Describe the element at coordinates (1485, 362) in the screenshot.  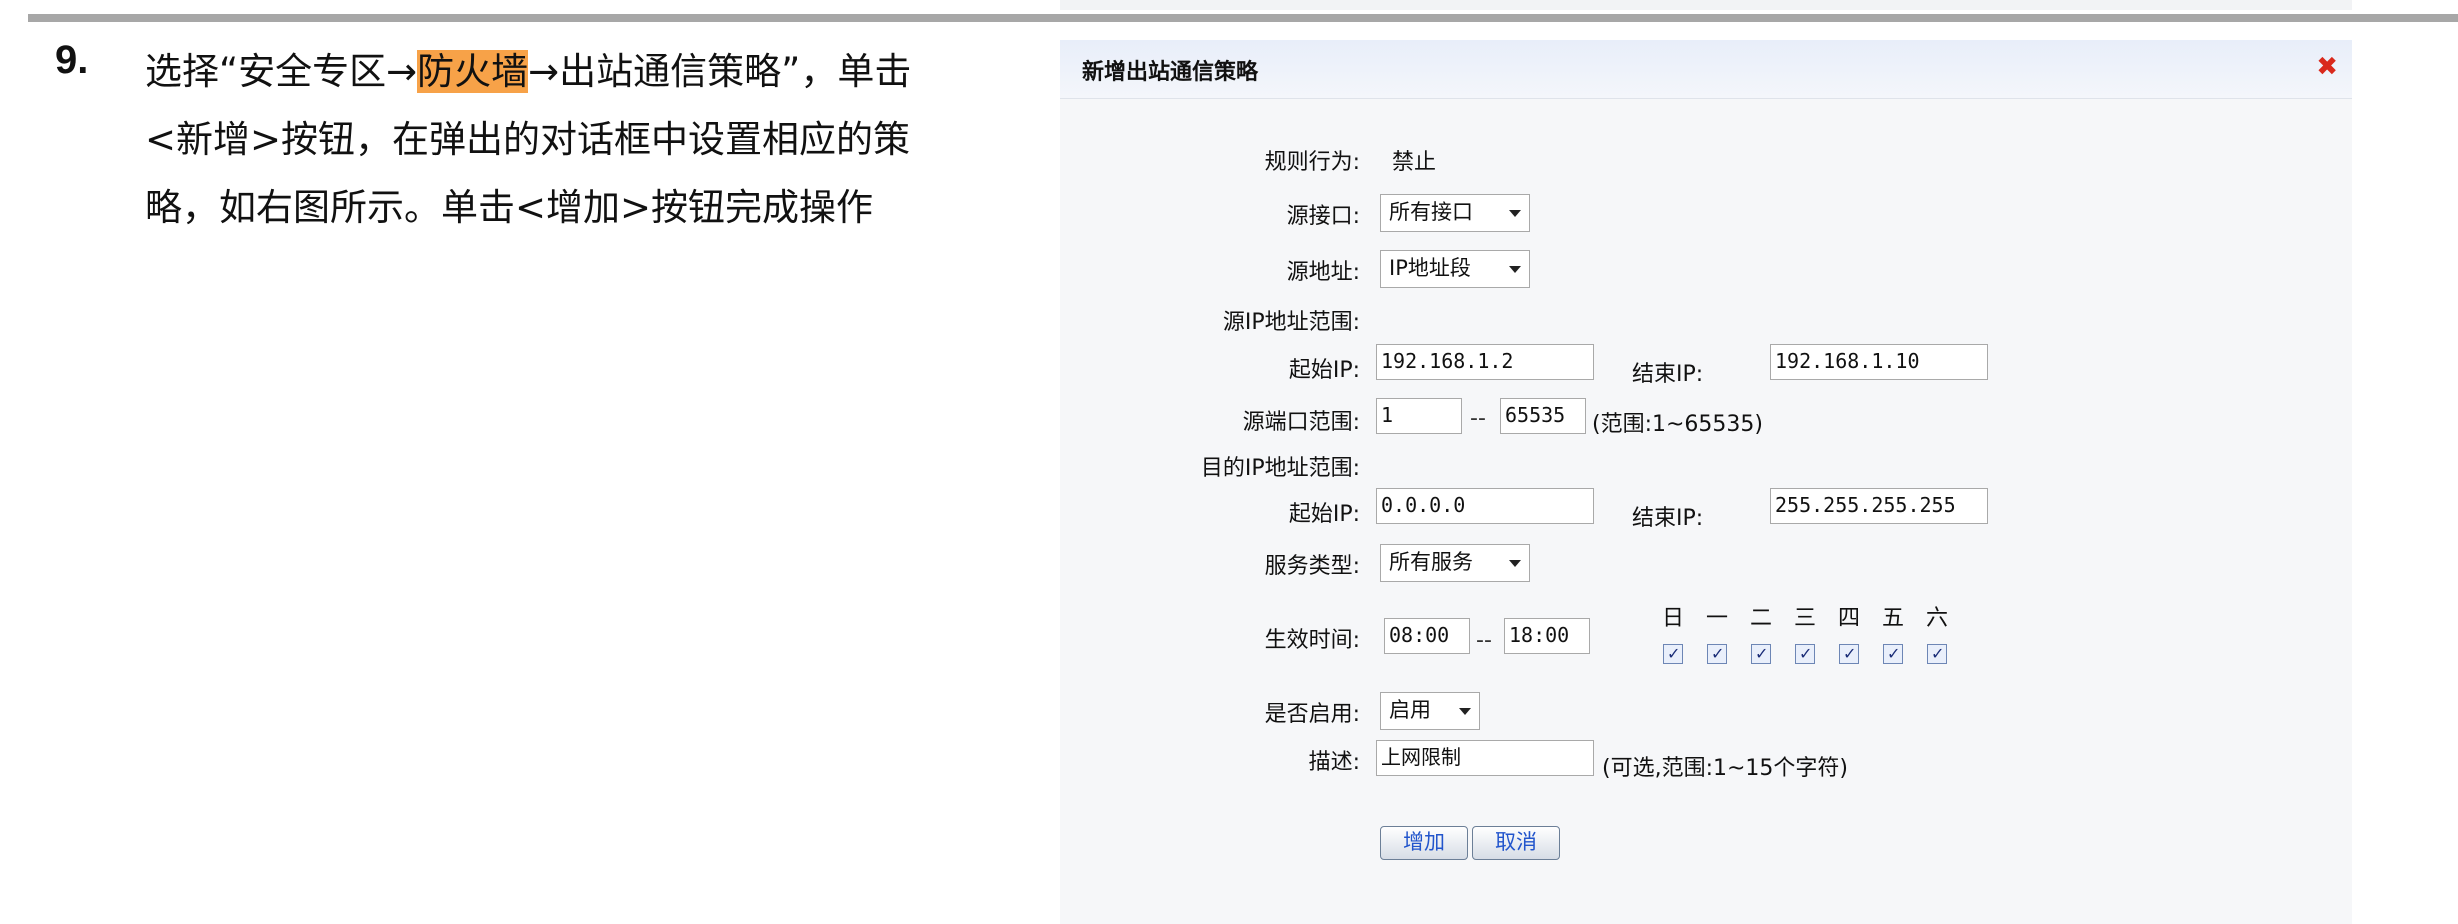
I see `src-start-ip-input: 192.168.1.2` at that location.